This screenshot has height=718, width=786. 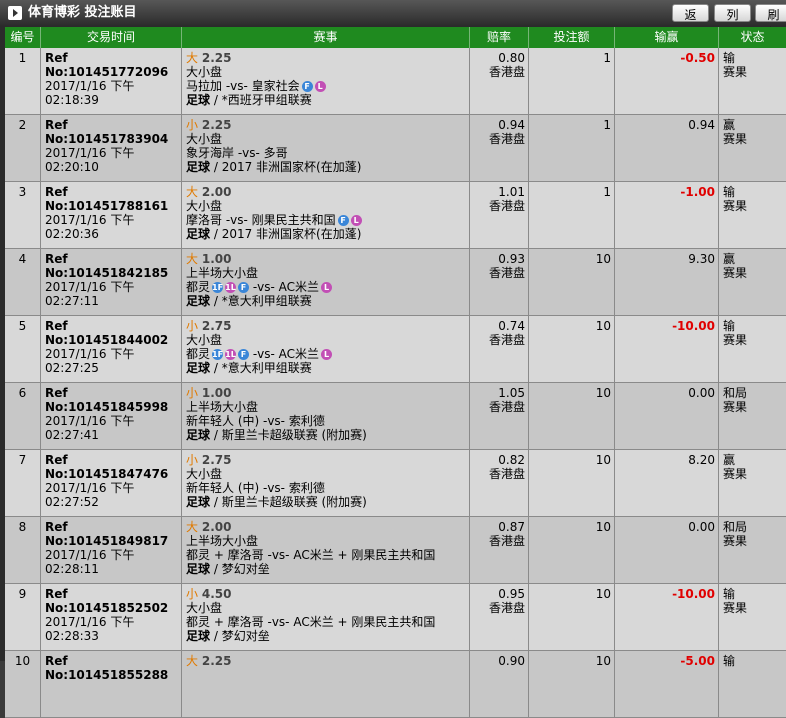 What do you see at coordinates (511, 58) in the screenshot?
I see `odds-value: 0.80` at bounding box center [511, 58].